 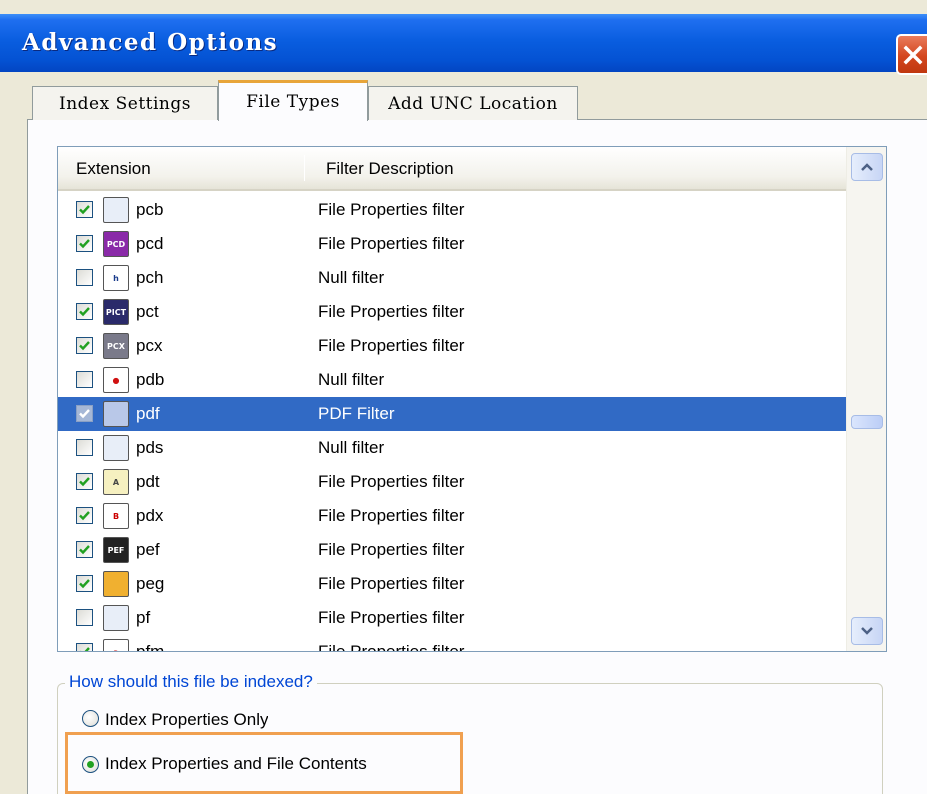 What do you see at coordinates (452, 278) in the screenshot?
I see `list-row-pch: h pch Null filter` at bounding box center [452, 278].